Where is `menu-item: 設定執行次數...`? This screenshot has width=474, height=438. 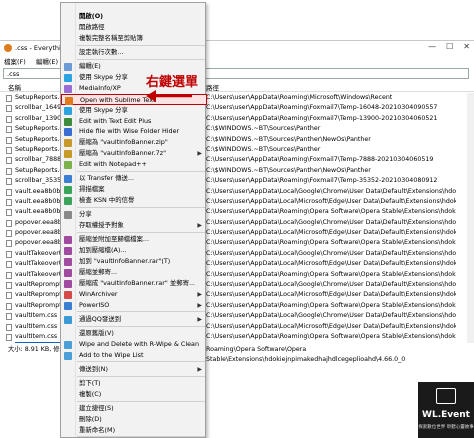 menu-item: 設定執行次數... is located at coordinates (134, 52).